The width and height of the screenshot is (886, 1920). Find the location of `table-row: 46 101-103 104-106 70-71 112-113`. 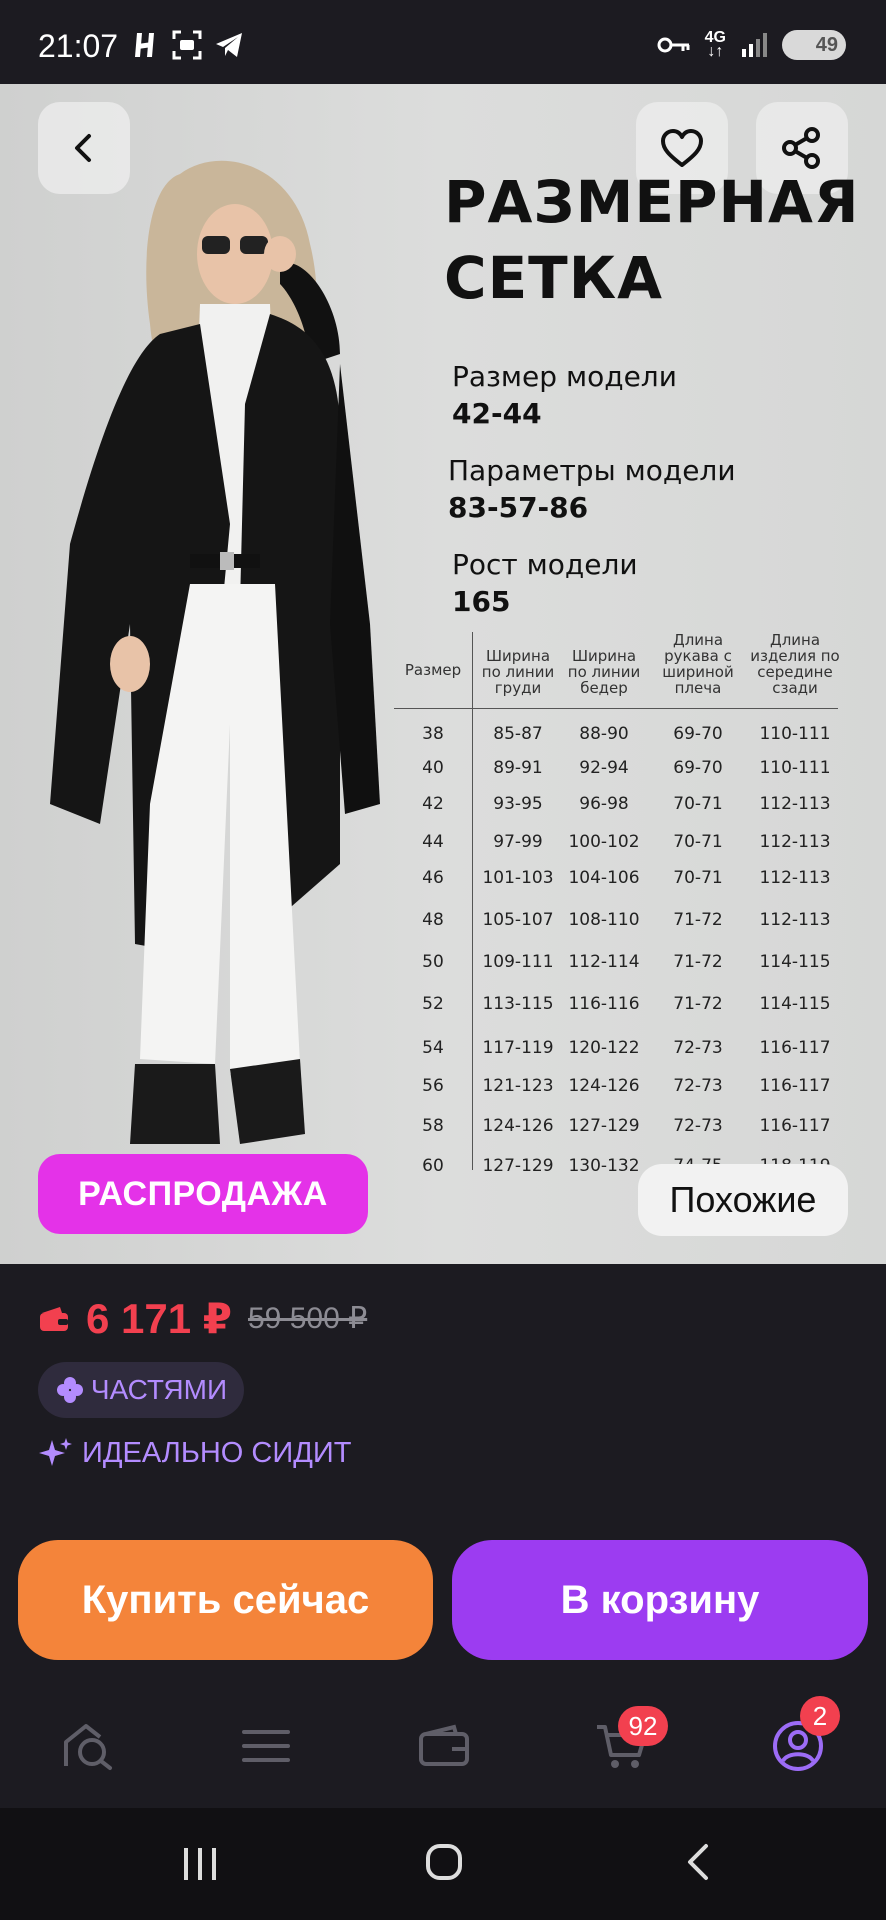

table-row: 46 101-103 104-106 70-71 112-113 is located at coordinates (624, 883).